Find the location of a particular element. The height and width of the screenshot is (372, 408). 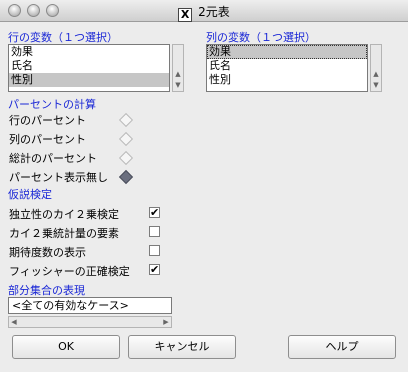

test-chisq-checkbox: ✔ is located at coordinates (154, 212).